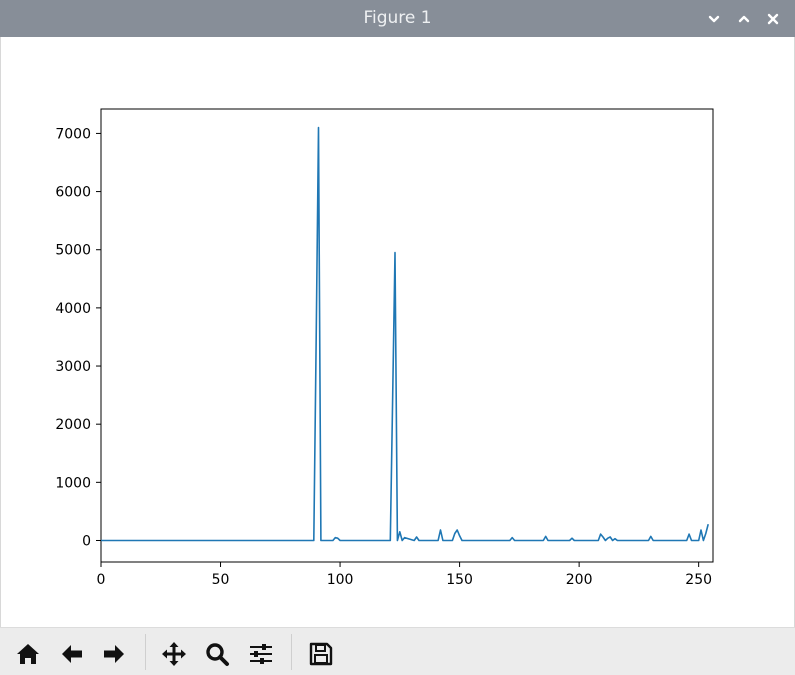 Image resolution: width=795 pixels, height=675 pixels. I want to click on title-bar: Figure 1, so click(397, 18).